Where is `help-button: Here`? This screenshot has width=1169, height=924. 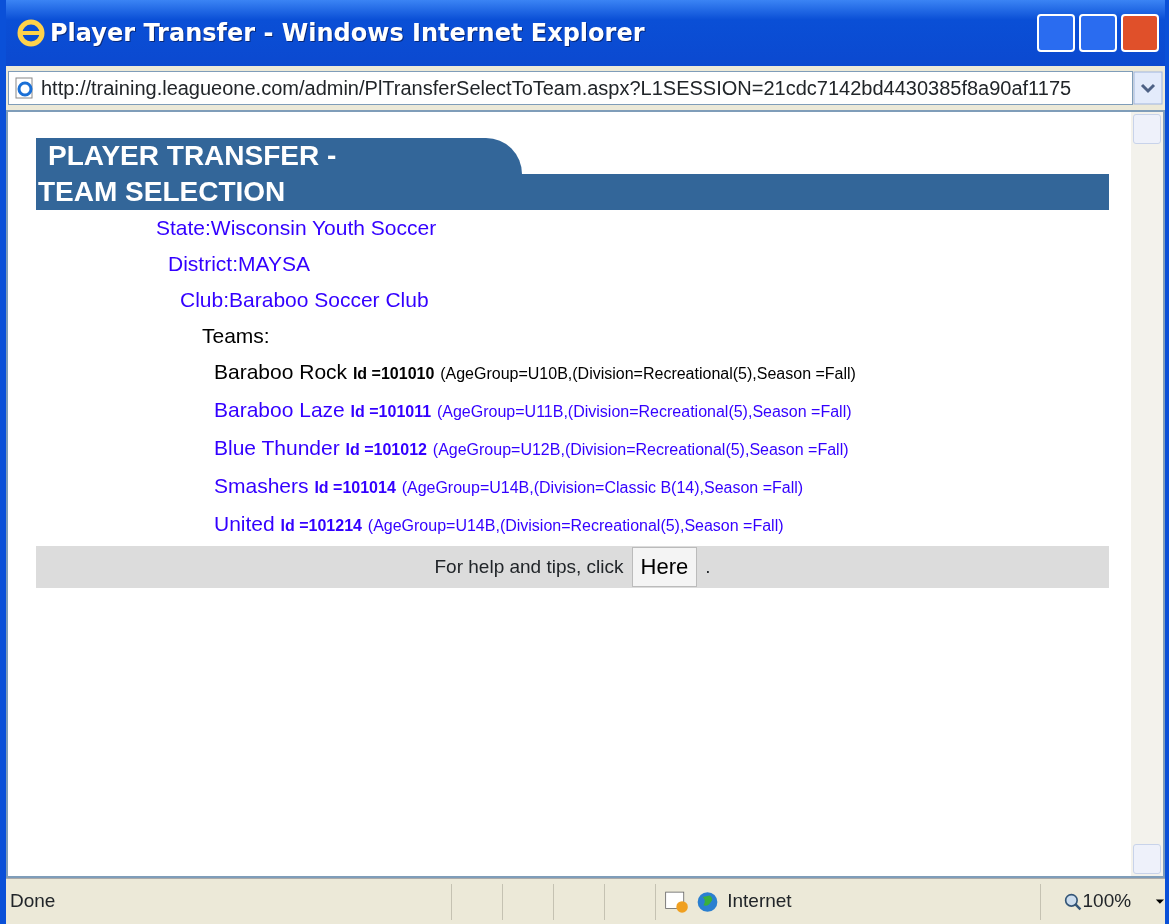
help-button: Here is located at coordinates (664, 567).